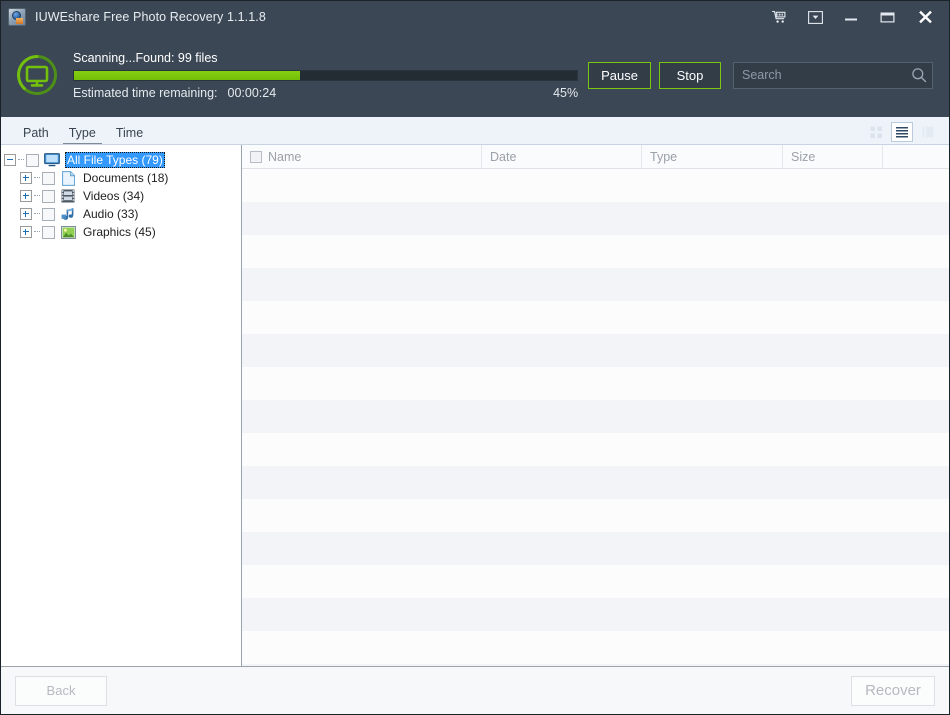 The width and height of the screenshot is (950, 715). Describe the element at coordinates (851, 17) in the screenshot. I see `minimize-icon` at that location.